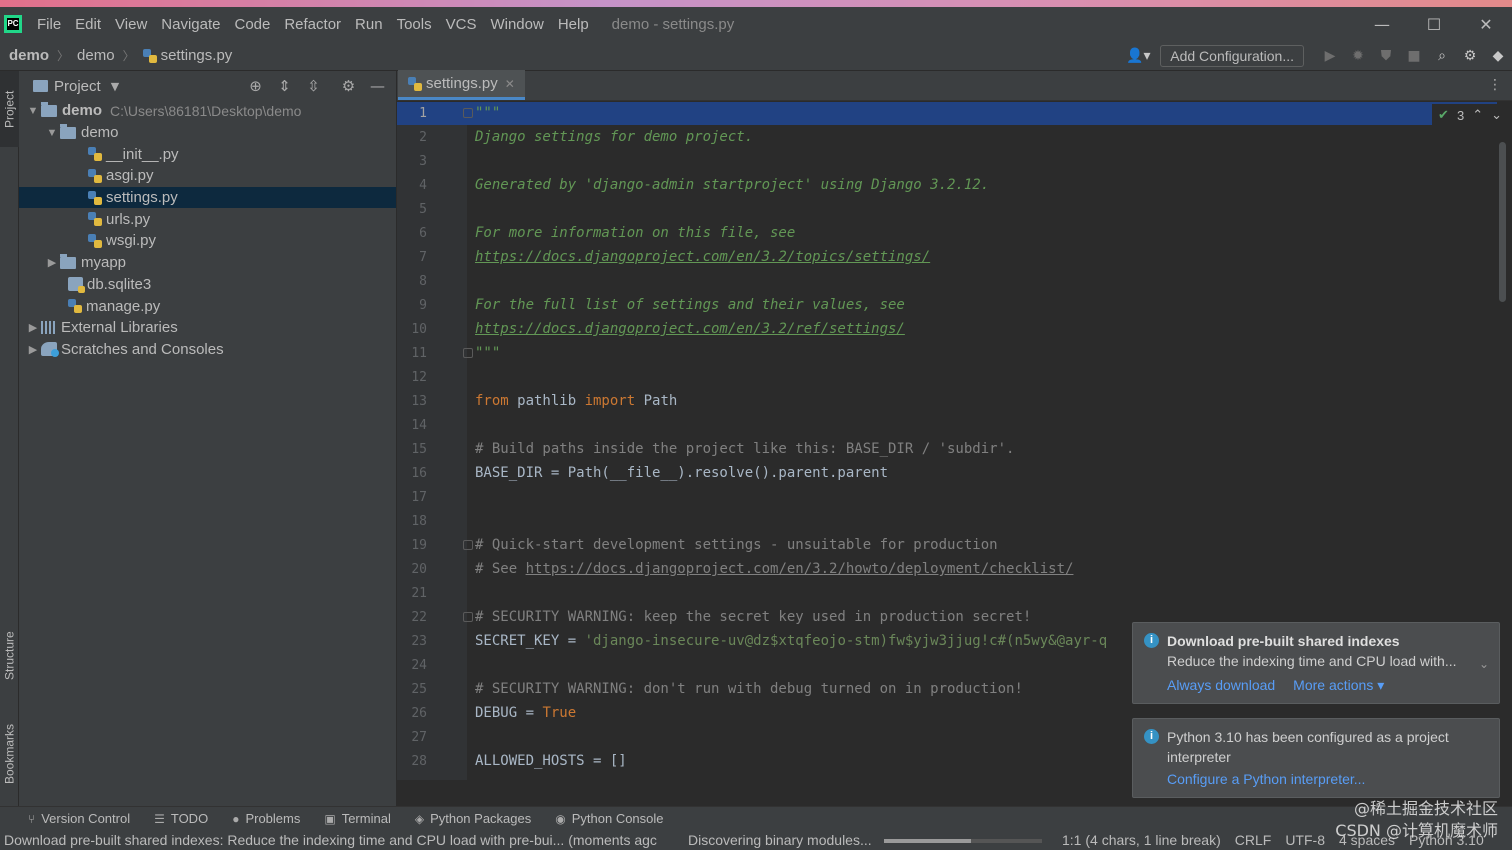 The width and height of the screenshot is (1512, 850). Describe the element at coordinates (947, 593) in the screenshot. I see `code-line: 21` at that location.